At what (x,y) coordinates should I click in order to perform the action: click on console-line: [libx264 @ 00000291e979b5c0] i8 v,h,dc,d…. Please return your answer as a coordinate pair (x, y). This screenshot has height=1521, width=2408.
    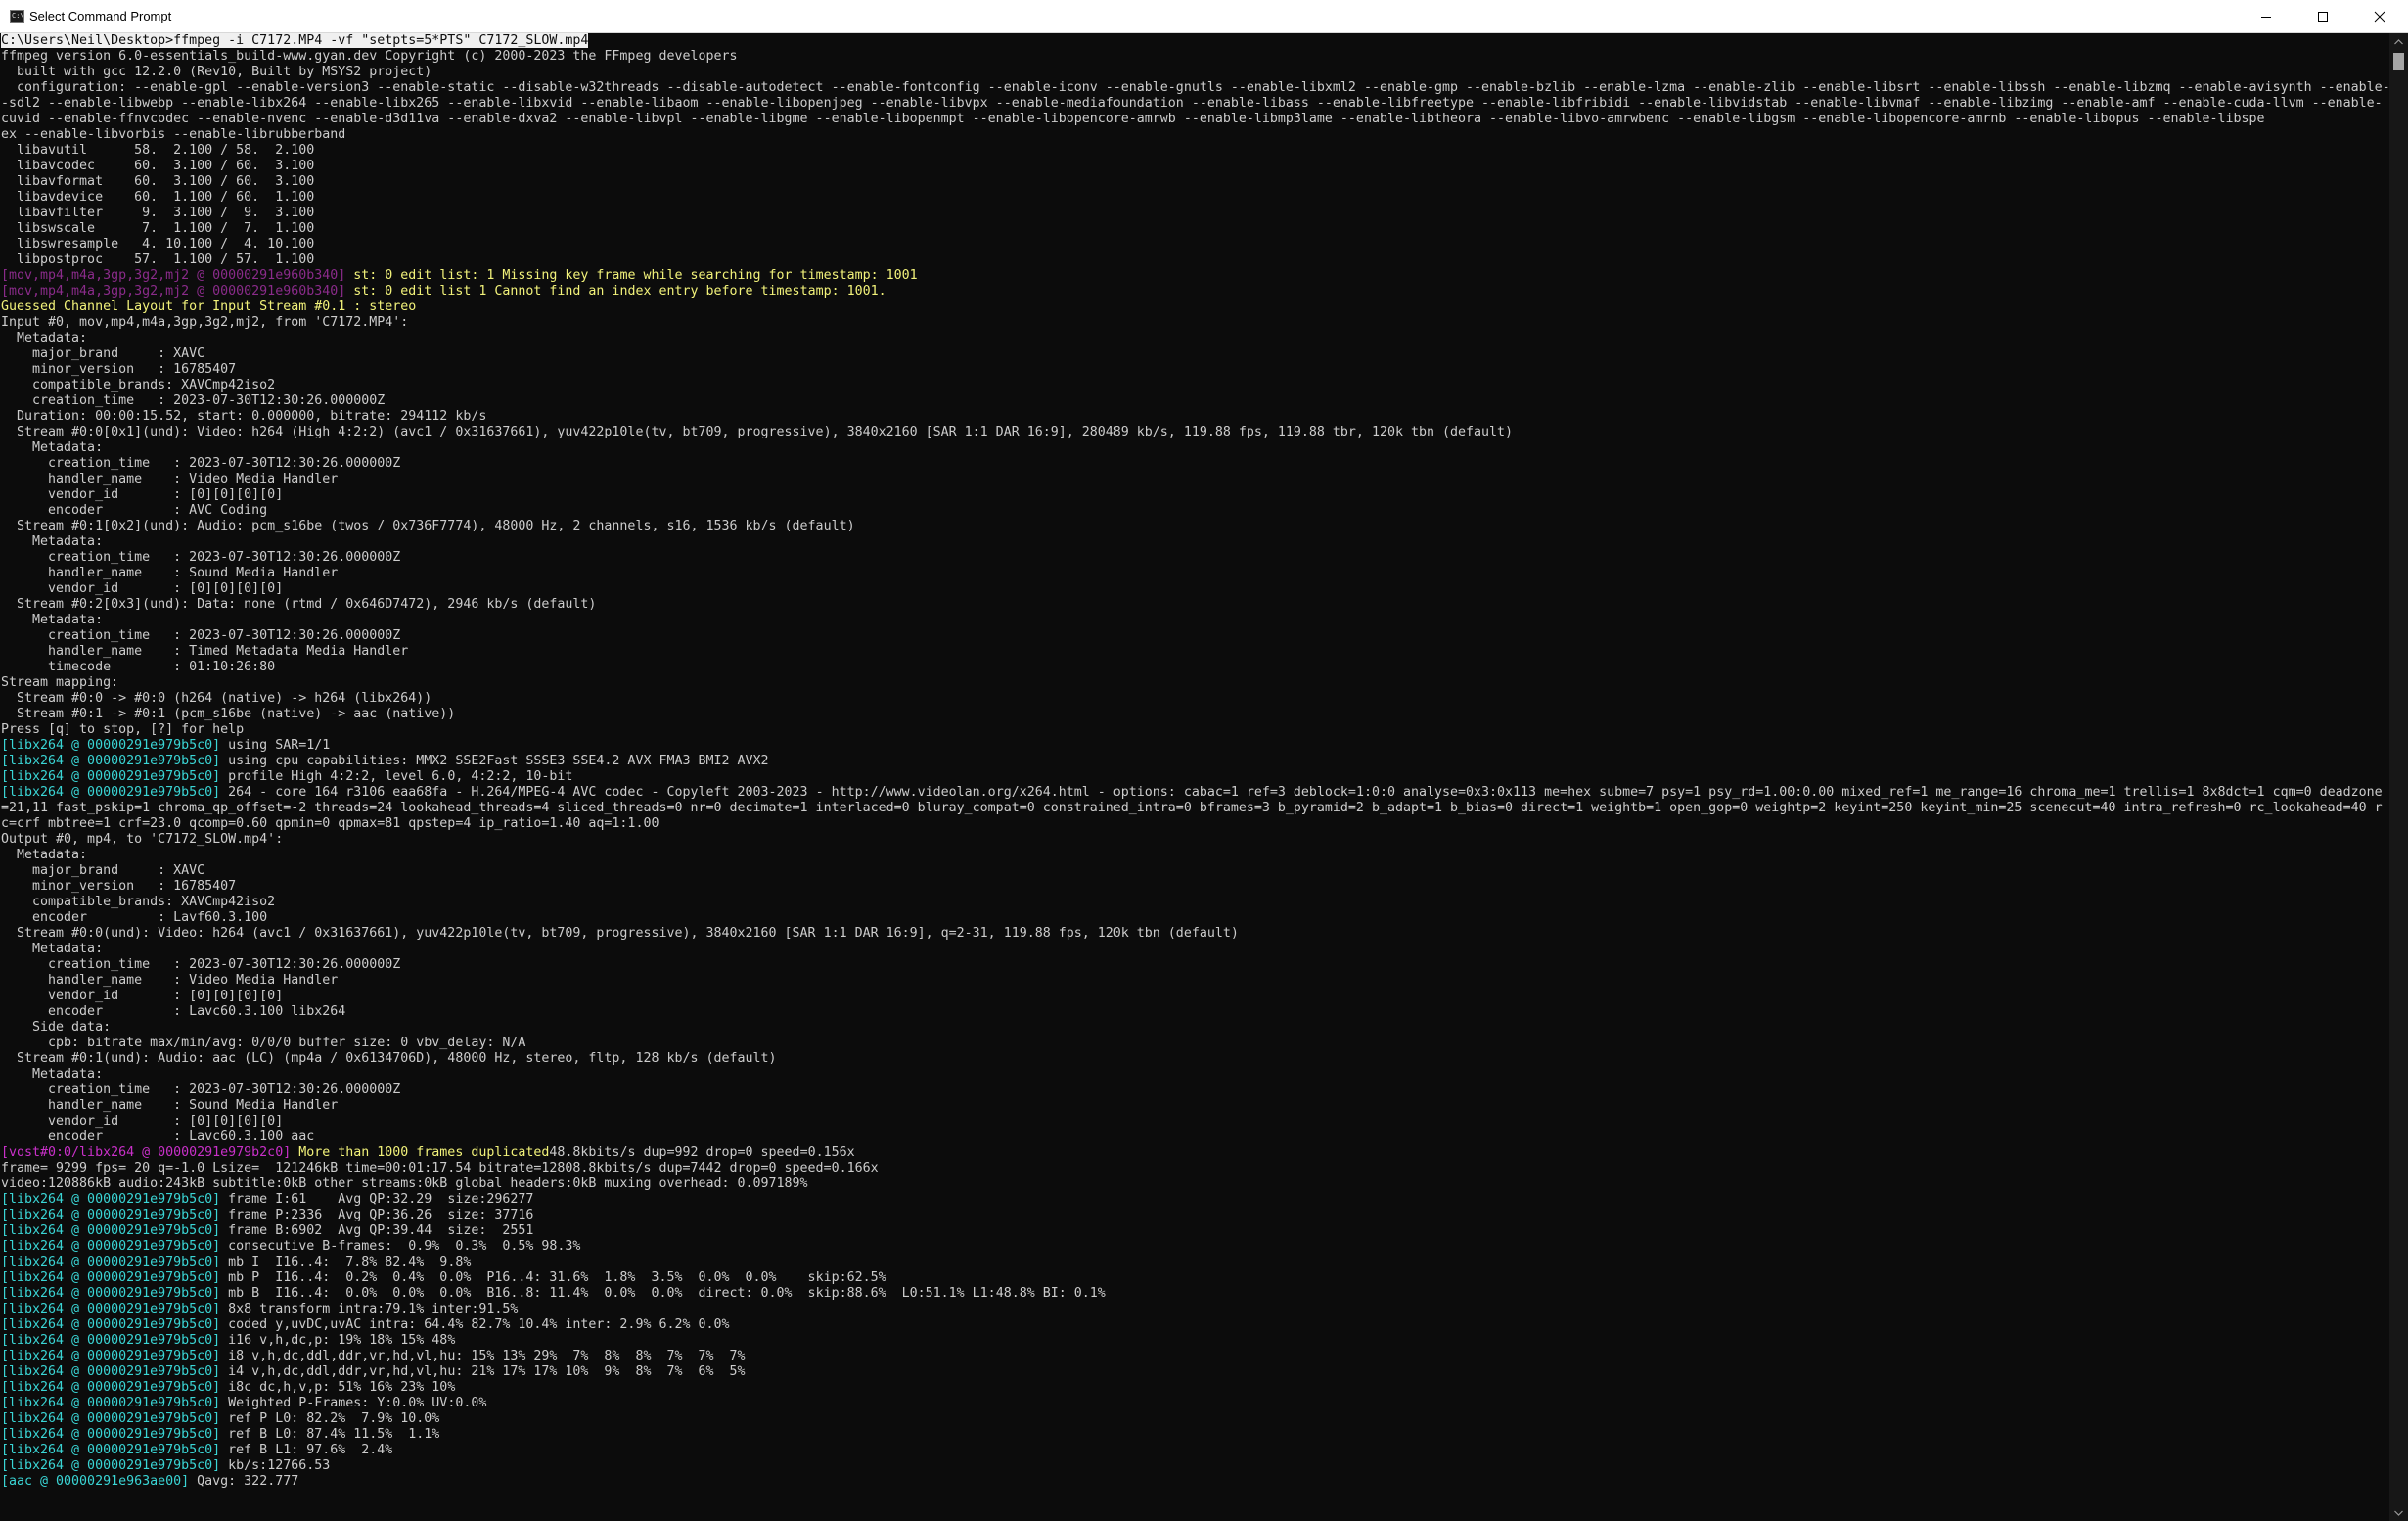
    Looking at the image, I should click on (1194, 1357).